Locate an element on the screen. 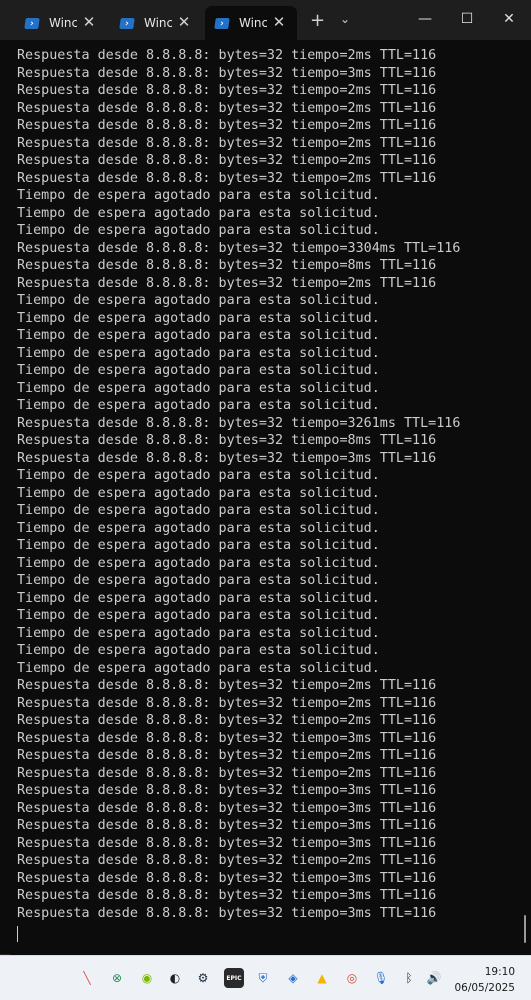 The image size is (531, 1000). clock-time: 19:10 is located at coordinates (499, 972).